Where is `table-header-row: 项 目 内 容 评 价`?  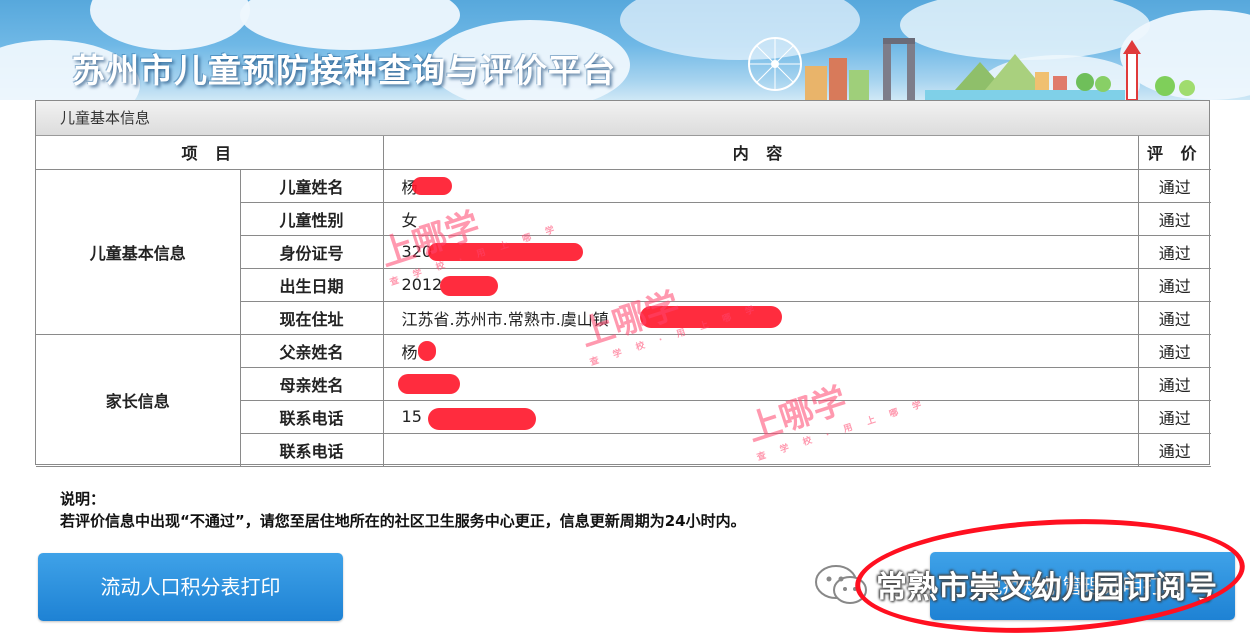
table-header-row: 项 目 内 容 评 价 is located at coordinates (624, 153).